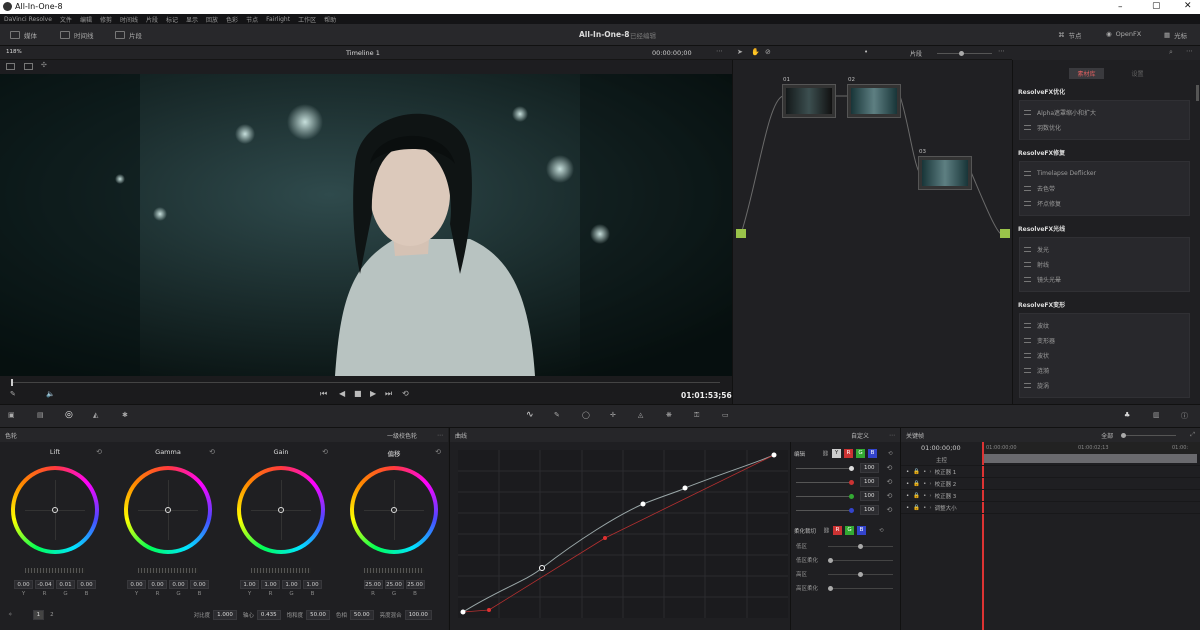 This screenshot has height=630, width=1200. Describe the element at coordinates (860, 453) in the screenshot. I see `curve-g-button: G` at that location.